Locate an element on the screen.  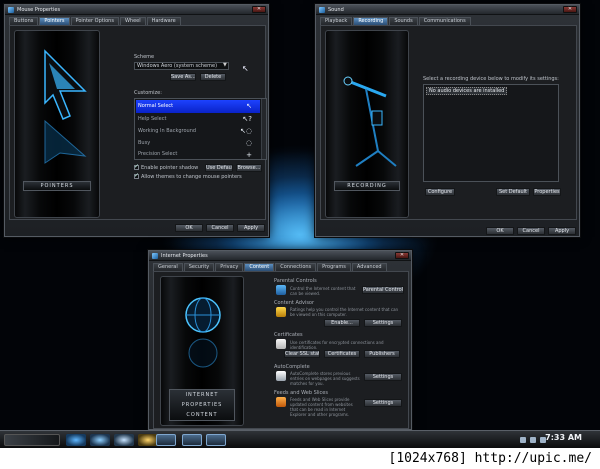
taskbar-app-browser-icon is located at coordinates (148, 440).